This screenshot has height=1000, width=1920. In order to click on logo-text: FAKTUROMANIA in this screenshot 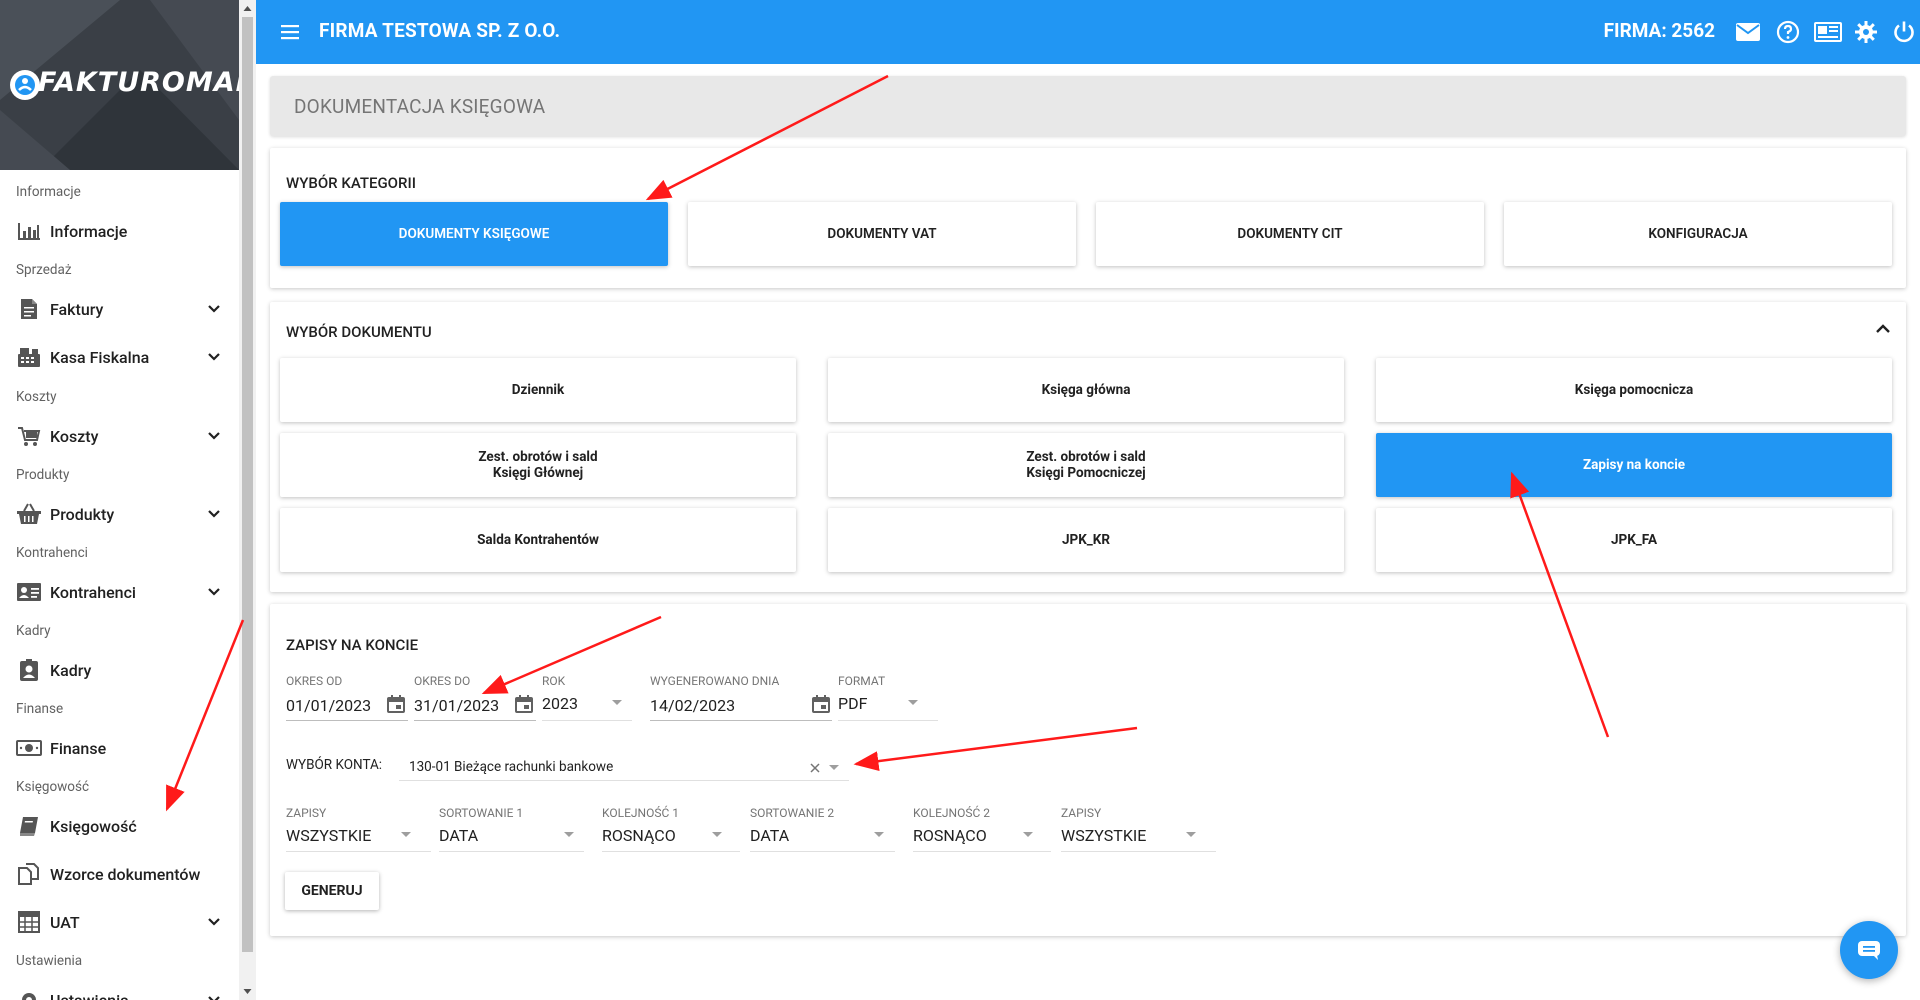, I will do `click(138, 82)`.